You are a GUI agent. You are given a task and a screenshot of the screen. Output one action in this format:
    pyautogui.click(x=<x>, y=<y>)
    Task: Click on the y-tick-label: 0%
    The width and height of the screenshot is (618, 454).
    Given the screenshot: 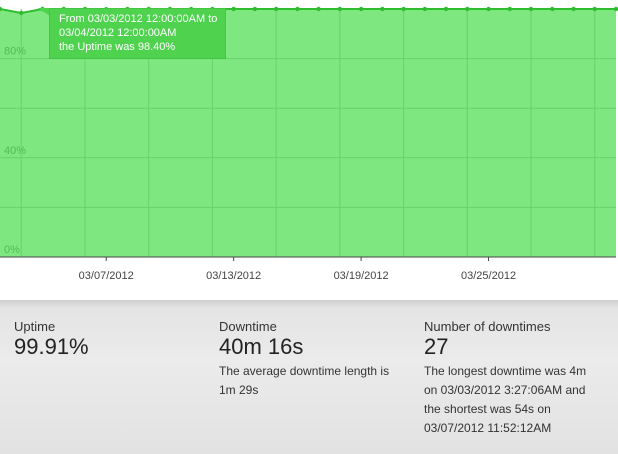 What is the action you would take?
    pyautogui.click(x=12, y=250)
    